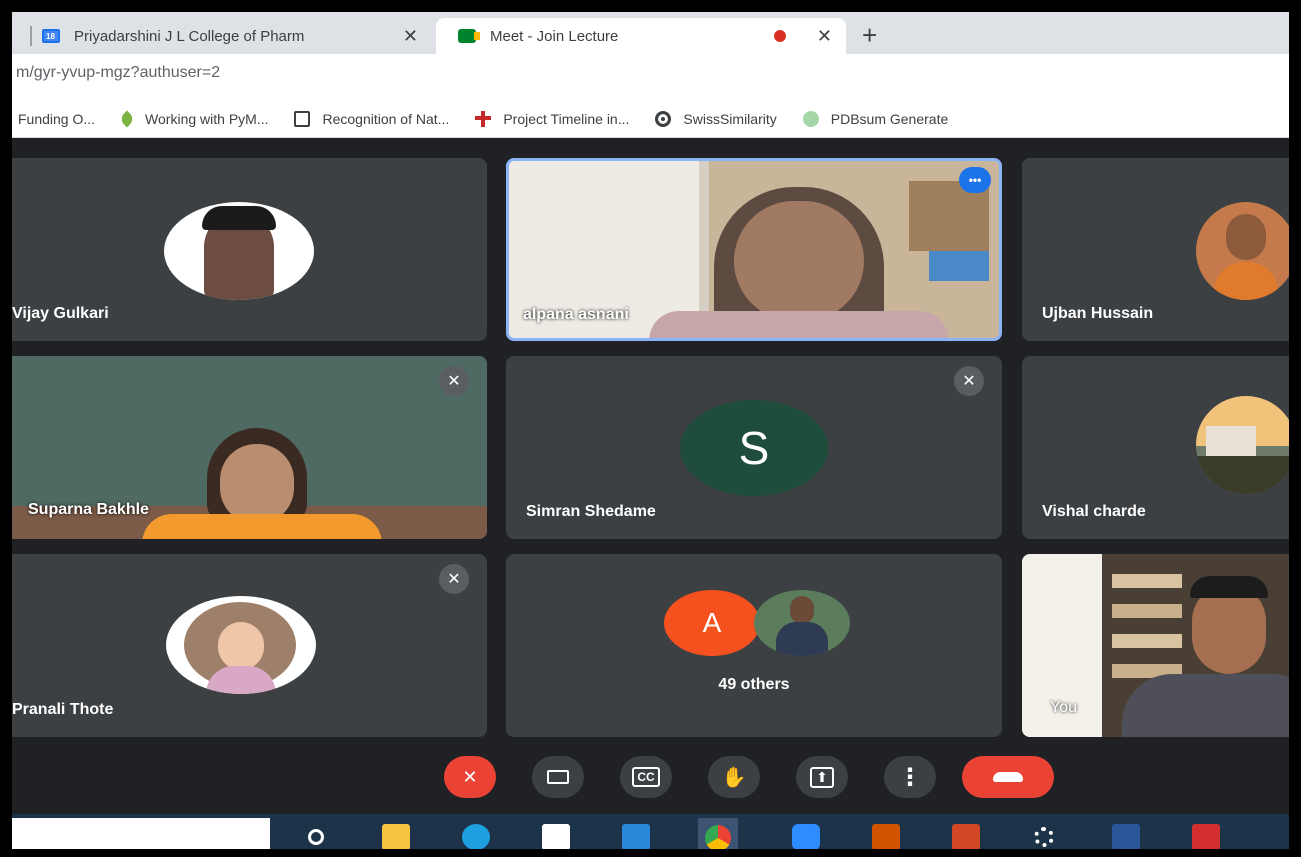 The image size is (1301, 857). I want to click on participant-name: Vishal charde, so click(1094, 511).